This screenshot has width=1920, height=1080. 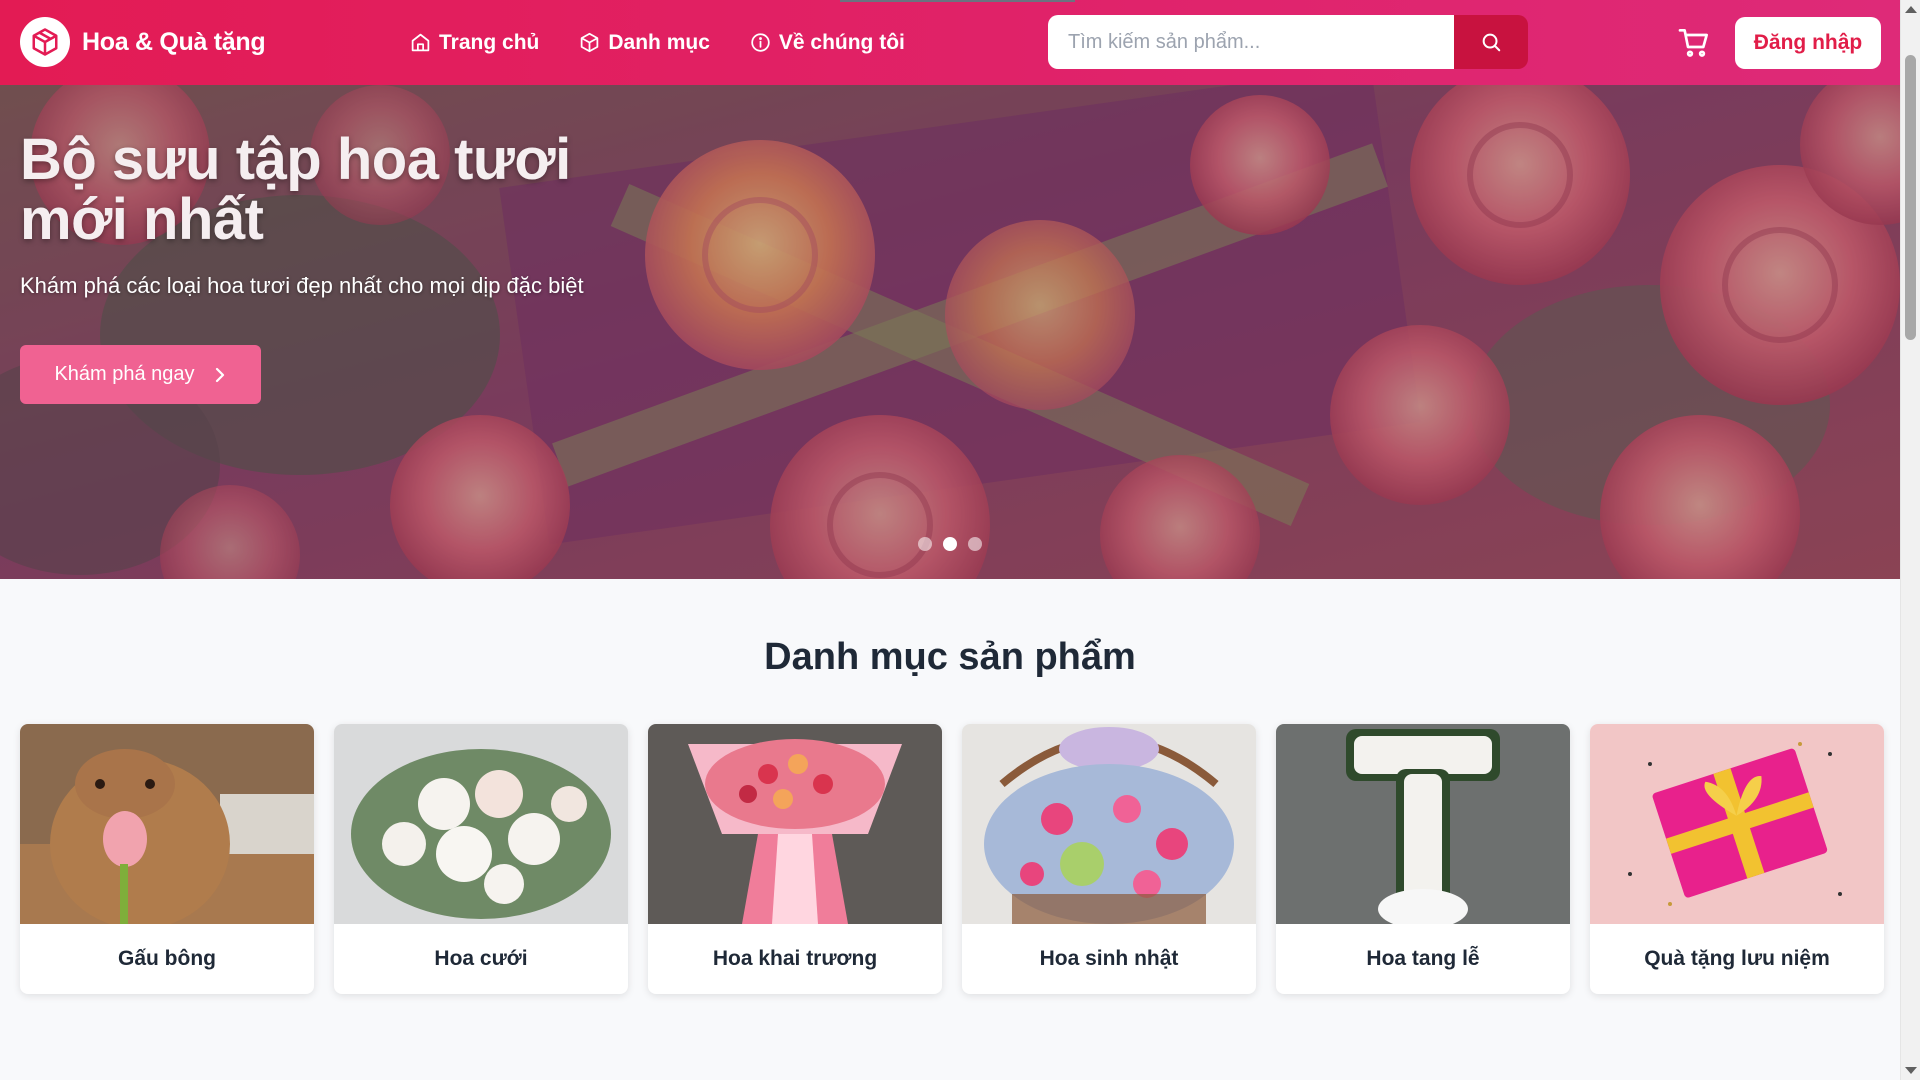 I want to click on nav-item-home: Trang chủ, so click(x=474, y=43).